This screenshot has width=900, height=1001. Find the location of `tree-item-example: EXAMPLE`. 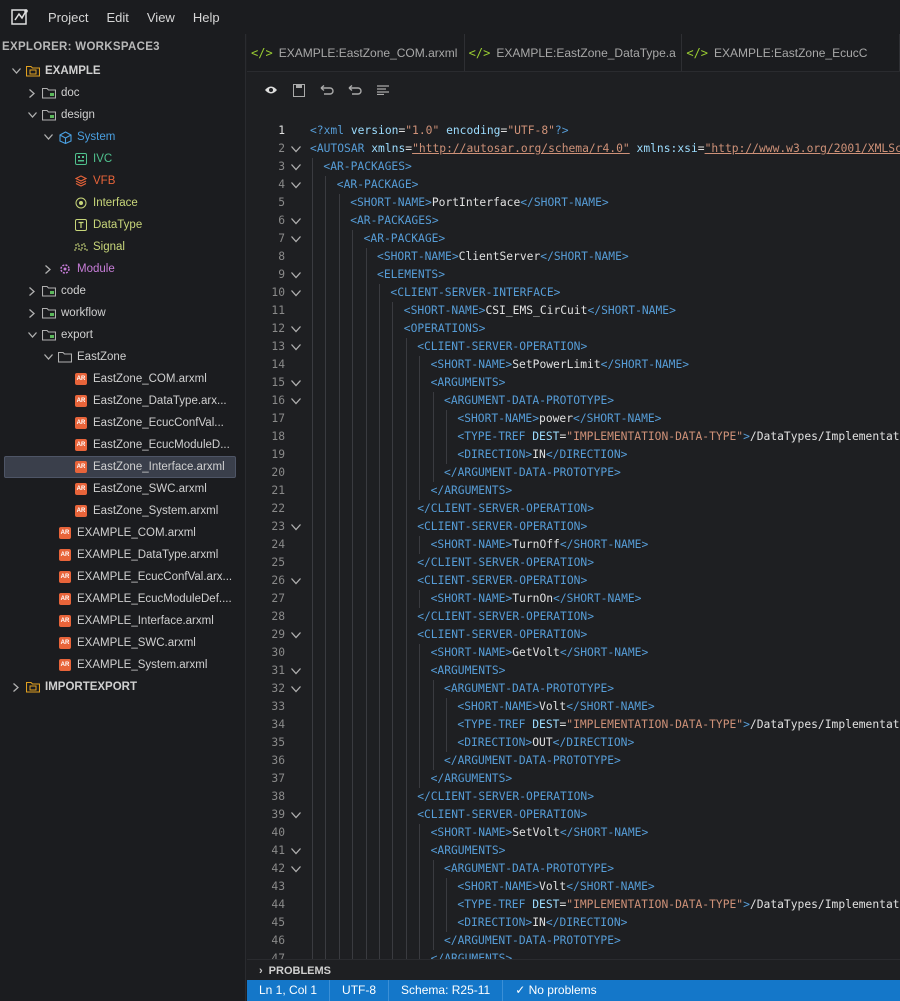

tree-item-example: EXAMPLE is located at coordinates (122, 71).